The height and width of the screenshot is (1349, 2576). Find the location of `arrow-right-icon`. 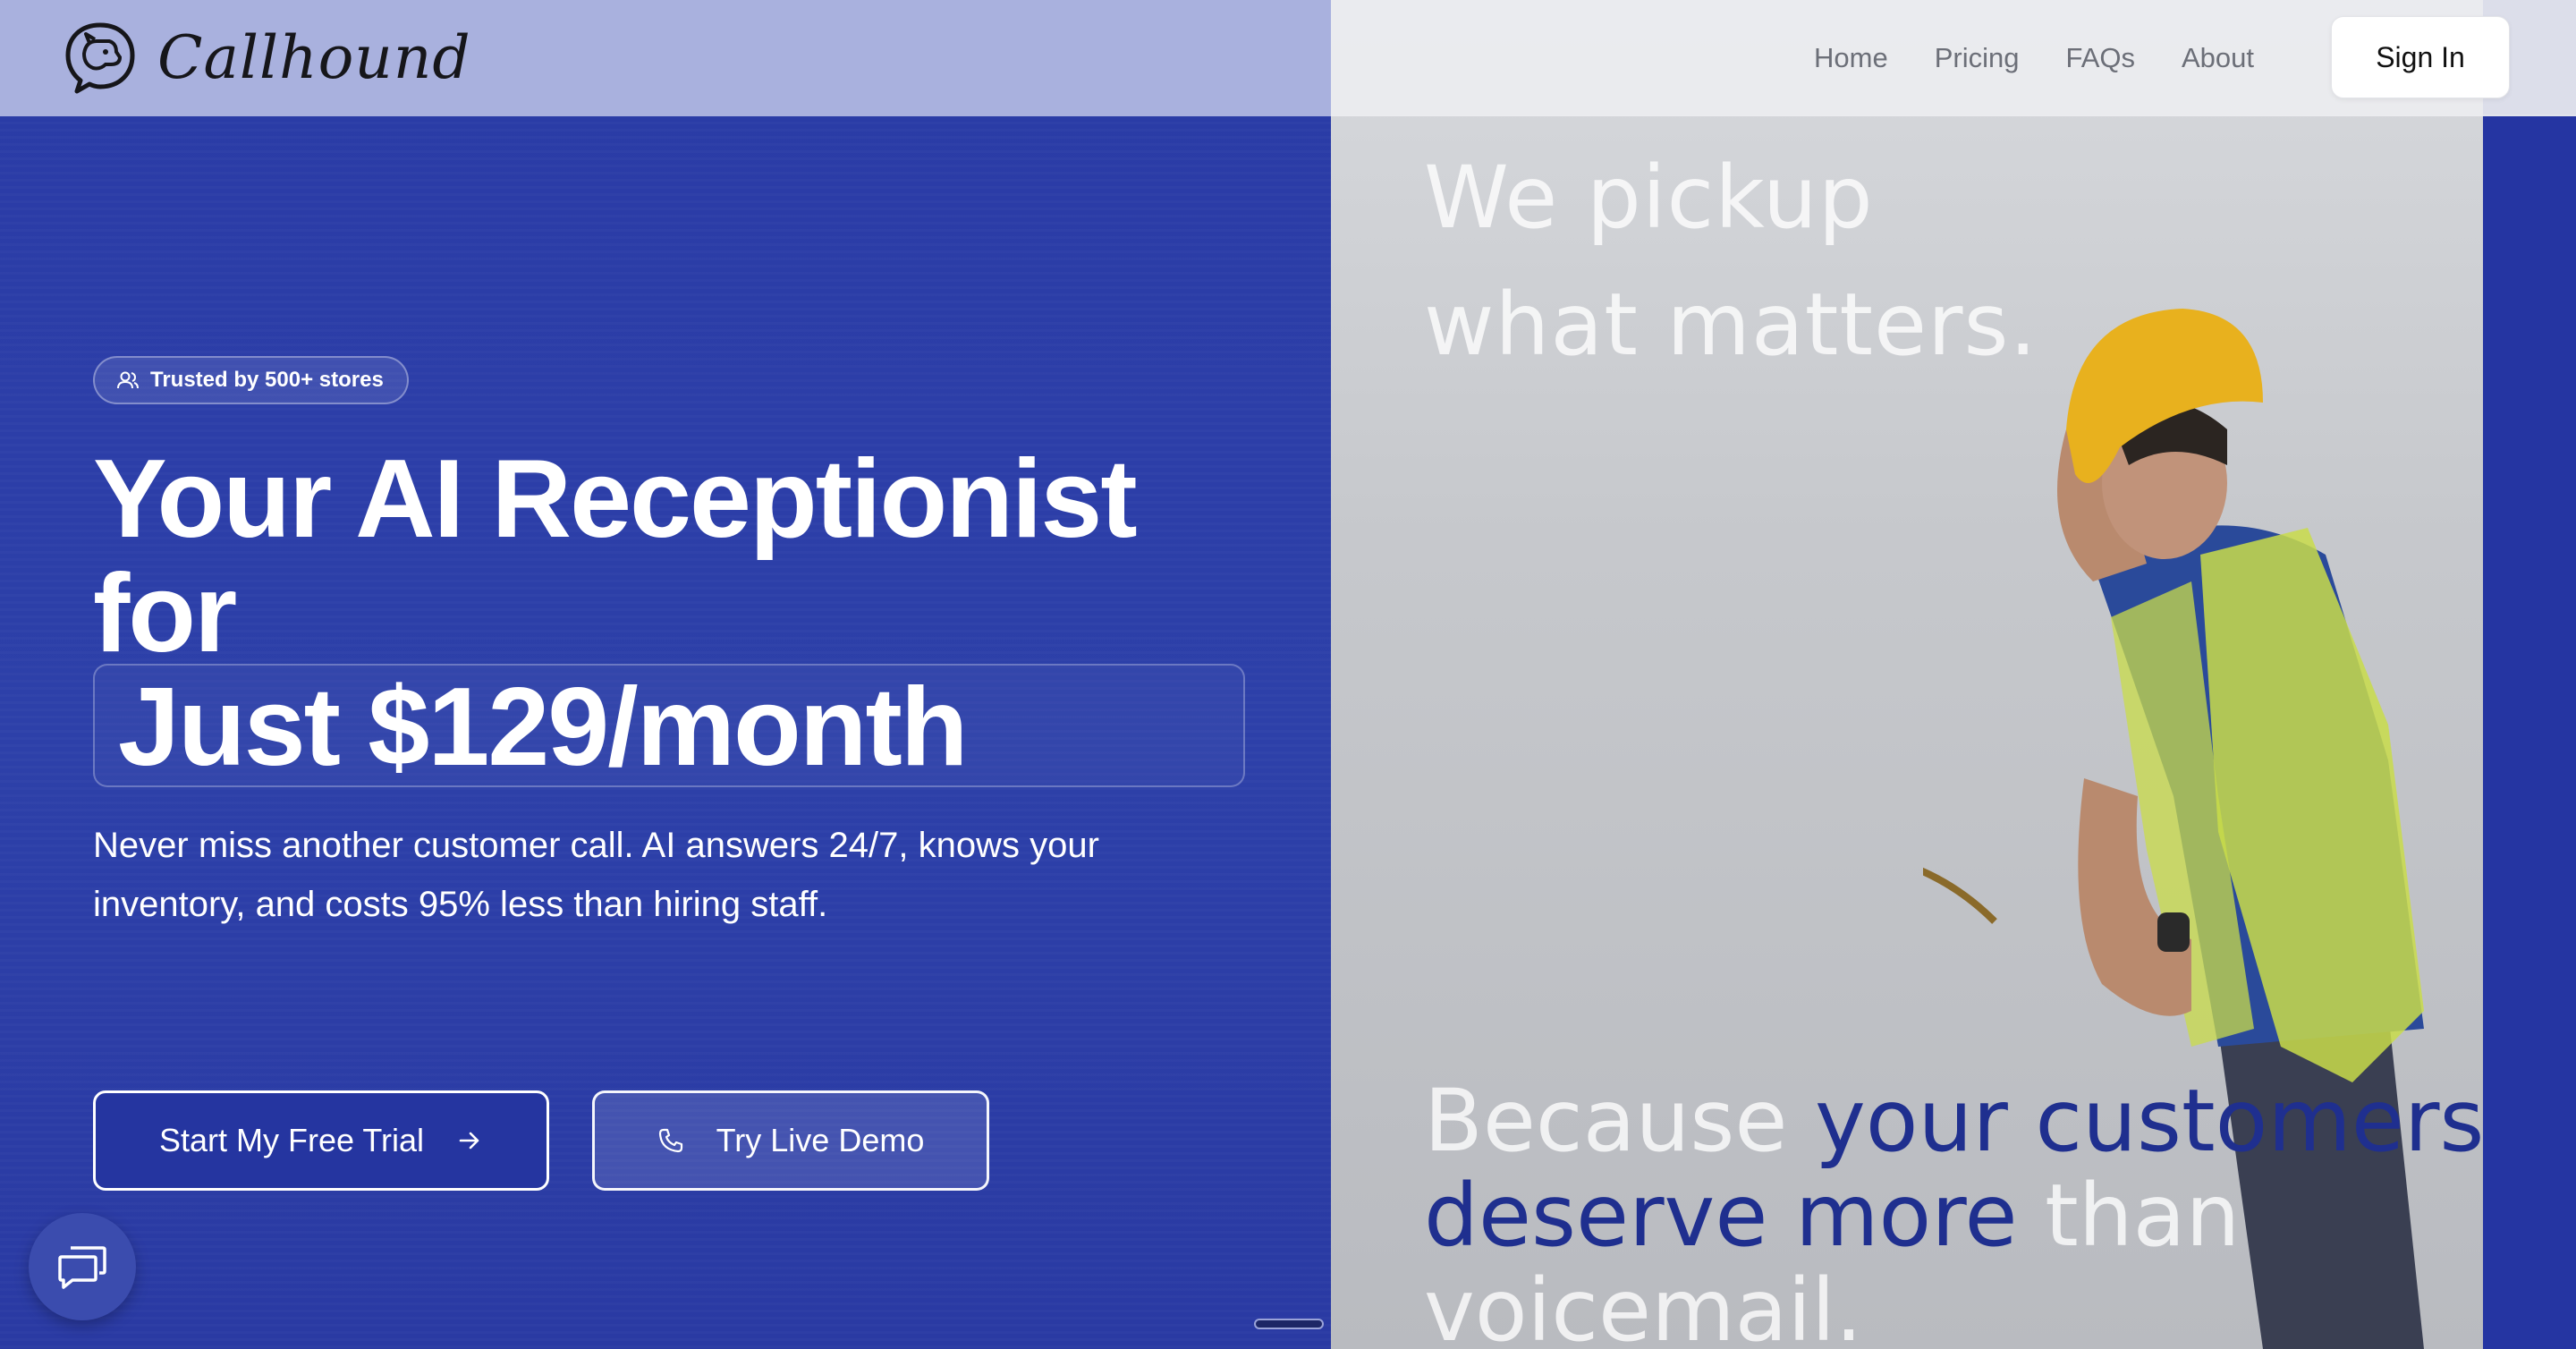

arrow-right-icon is located at coordinates (469, 1141).